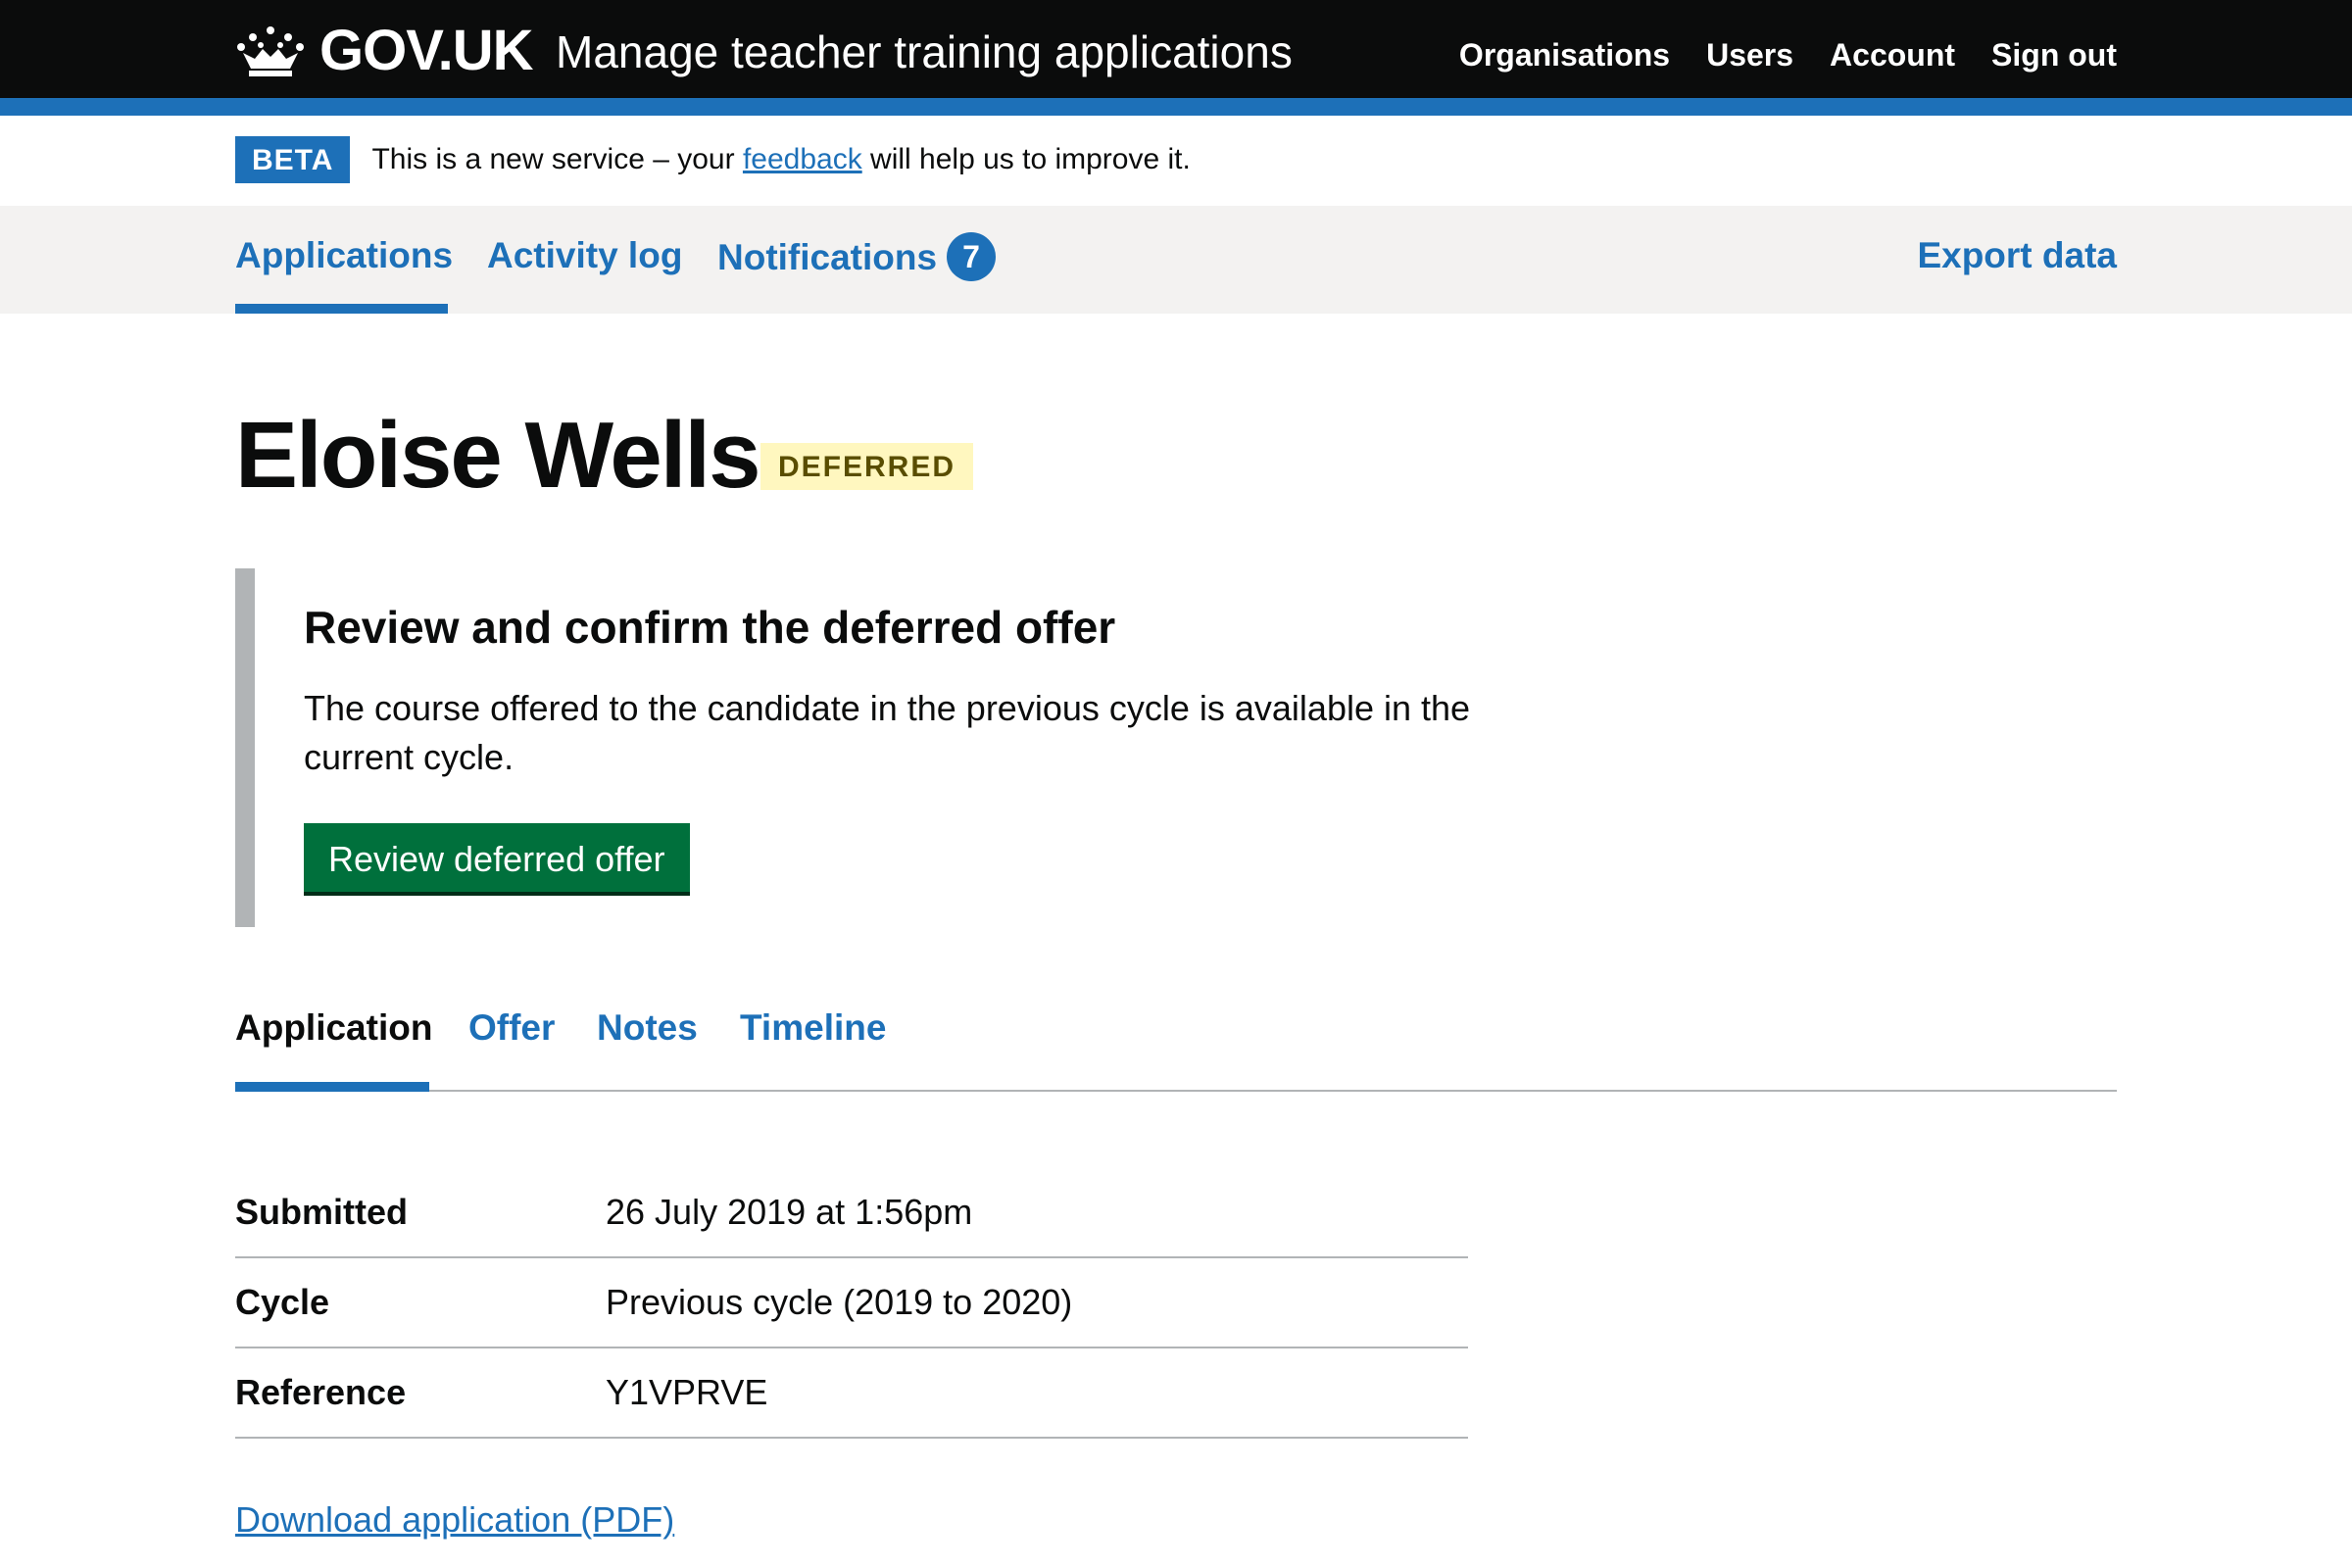 This screenshot has height=1568, width=2352. Describe the element at coordinates (924, 51) in the screenshot. I see `service-name: Manage teacher training applications` at that location.